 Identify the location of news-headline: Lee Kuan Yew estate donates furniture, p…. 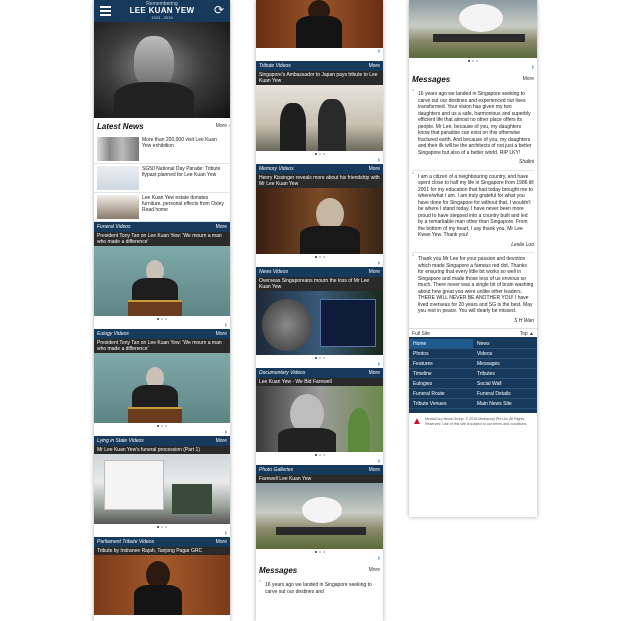
(183, 204).